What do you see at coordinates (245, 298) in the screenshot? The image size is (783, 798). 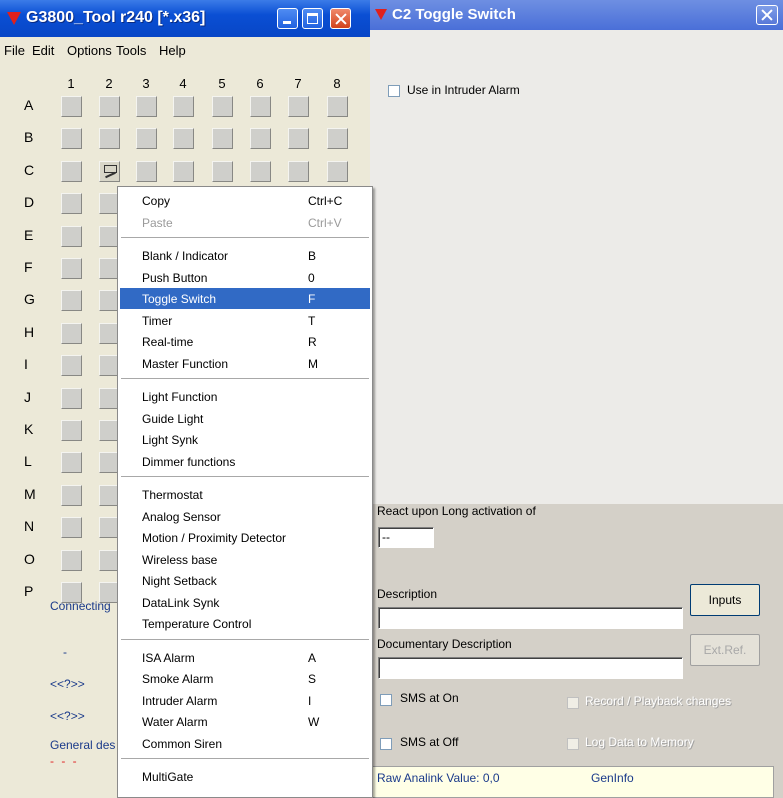 I see `menu-item-toggle-switch: Toggle Switch F` at bounding box center [245, 298].